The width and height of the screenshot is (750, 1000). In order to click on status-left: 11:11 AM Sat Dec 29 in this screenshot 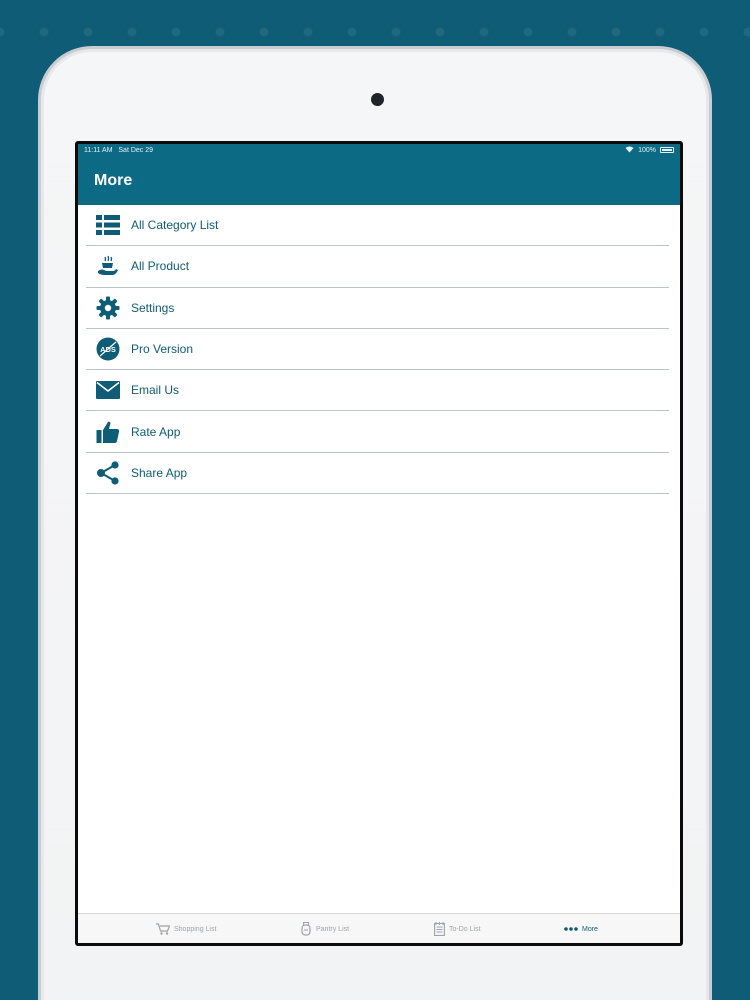, I will do `click(118, 150)`.